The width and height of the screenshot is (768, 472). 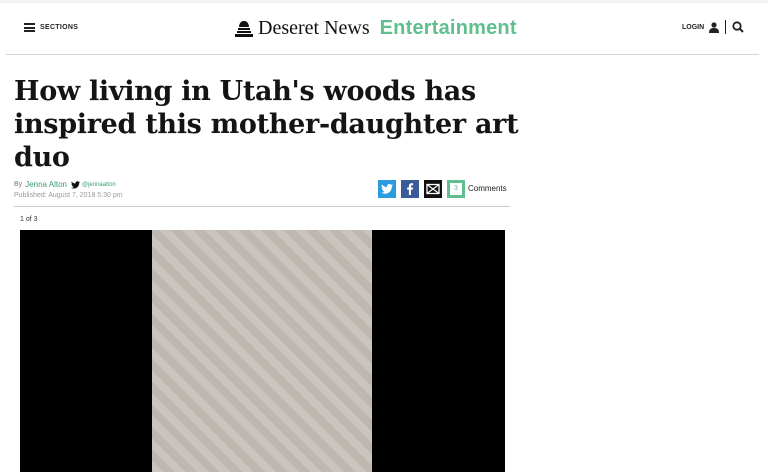 I want to click on comment-count: 3, so click(x=456, y=189).